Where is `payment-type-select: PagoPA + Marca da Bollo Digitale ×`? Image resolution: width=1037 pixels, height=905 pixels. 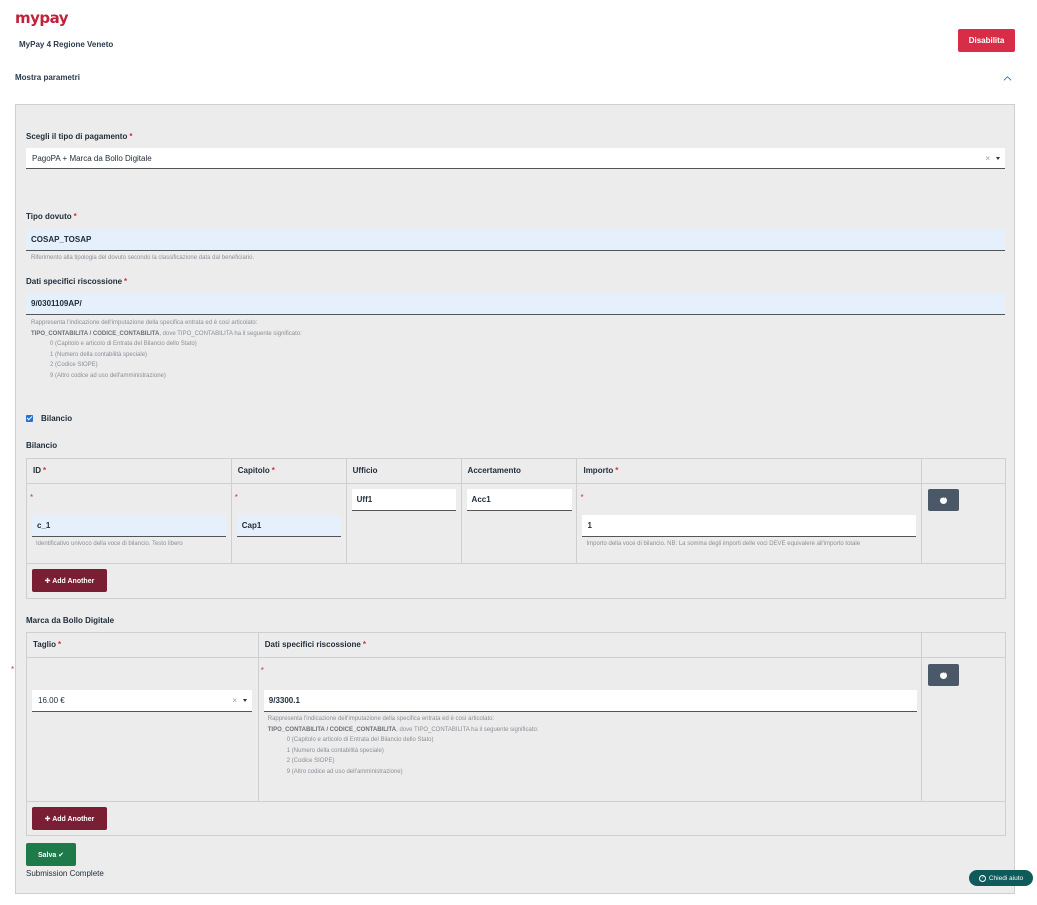 payment-type-select: PagoPA + Marca da Bollo Digitale × is located at coordinates (515, 158).